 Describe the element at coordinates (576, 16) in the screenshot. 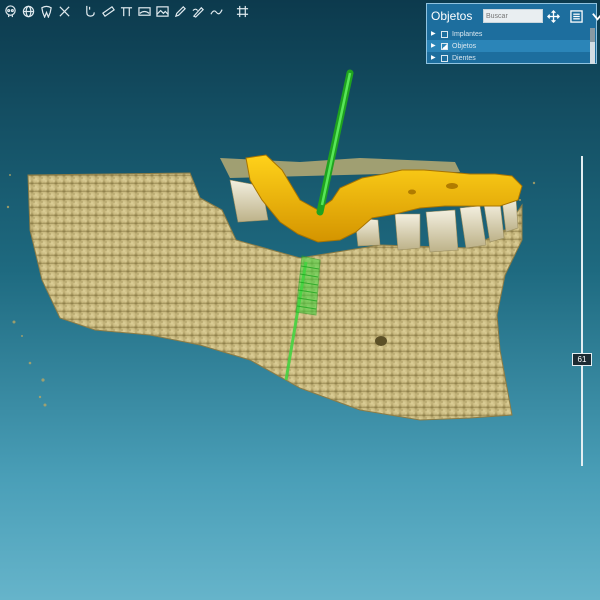

I see `list-menu-icon` at that location.